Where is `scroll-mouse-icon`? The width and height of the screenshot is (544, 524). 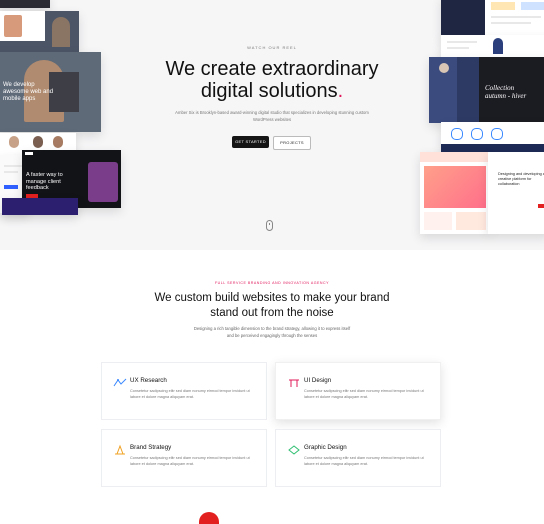
scroll-mouse-icon is located at coordinates (269, 225).